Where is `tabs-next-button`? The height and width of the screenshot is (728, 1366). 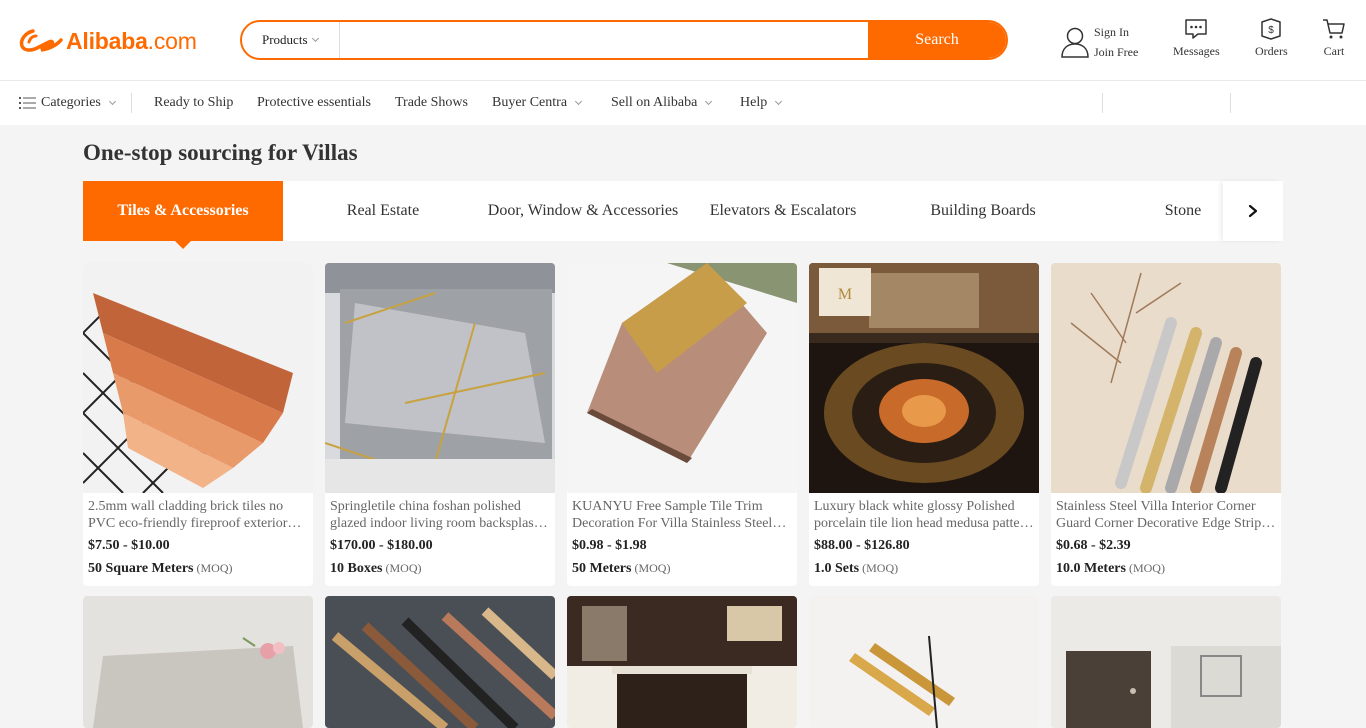
tabs-next-button is located at coordinates (1253, 211).